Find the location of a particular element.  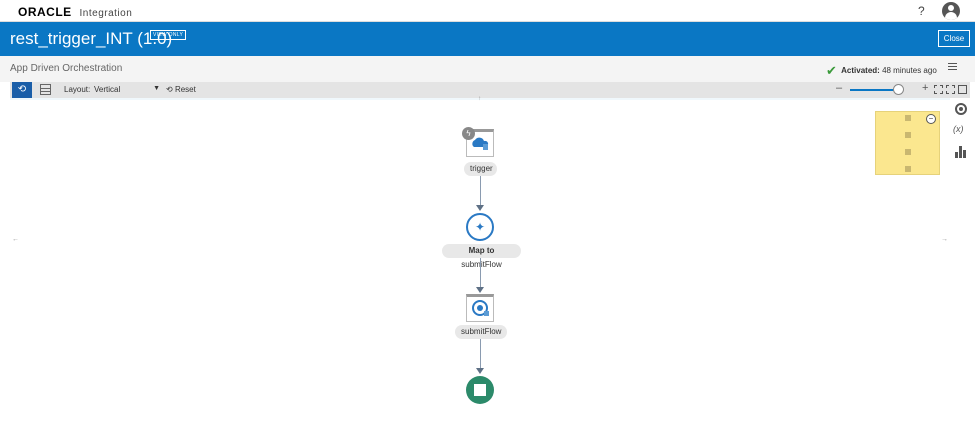

map-label-target: submitFlow is located at coordinates (481, 264).